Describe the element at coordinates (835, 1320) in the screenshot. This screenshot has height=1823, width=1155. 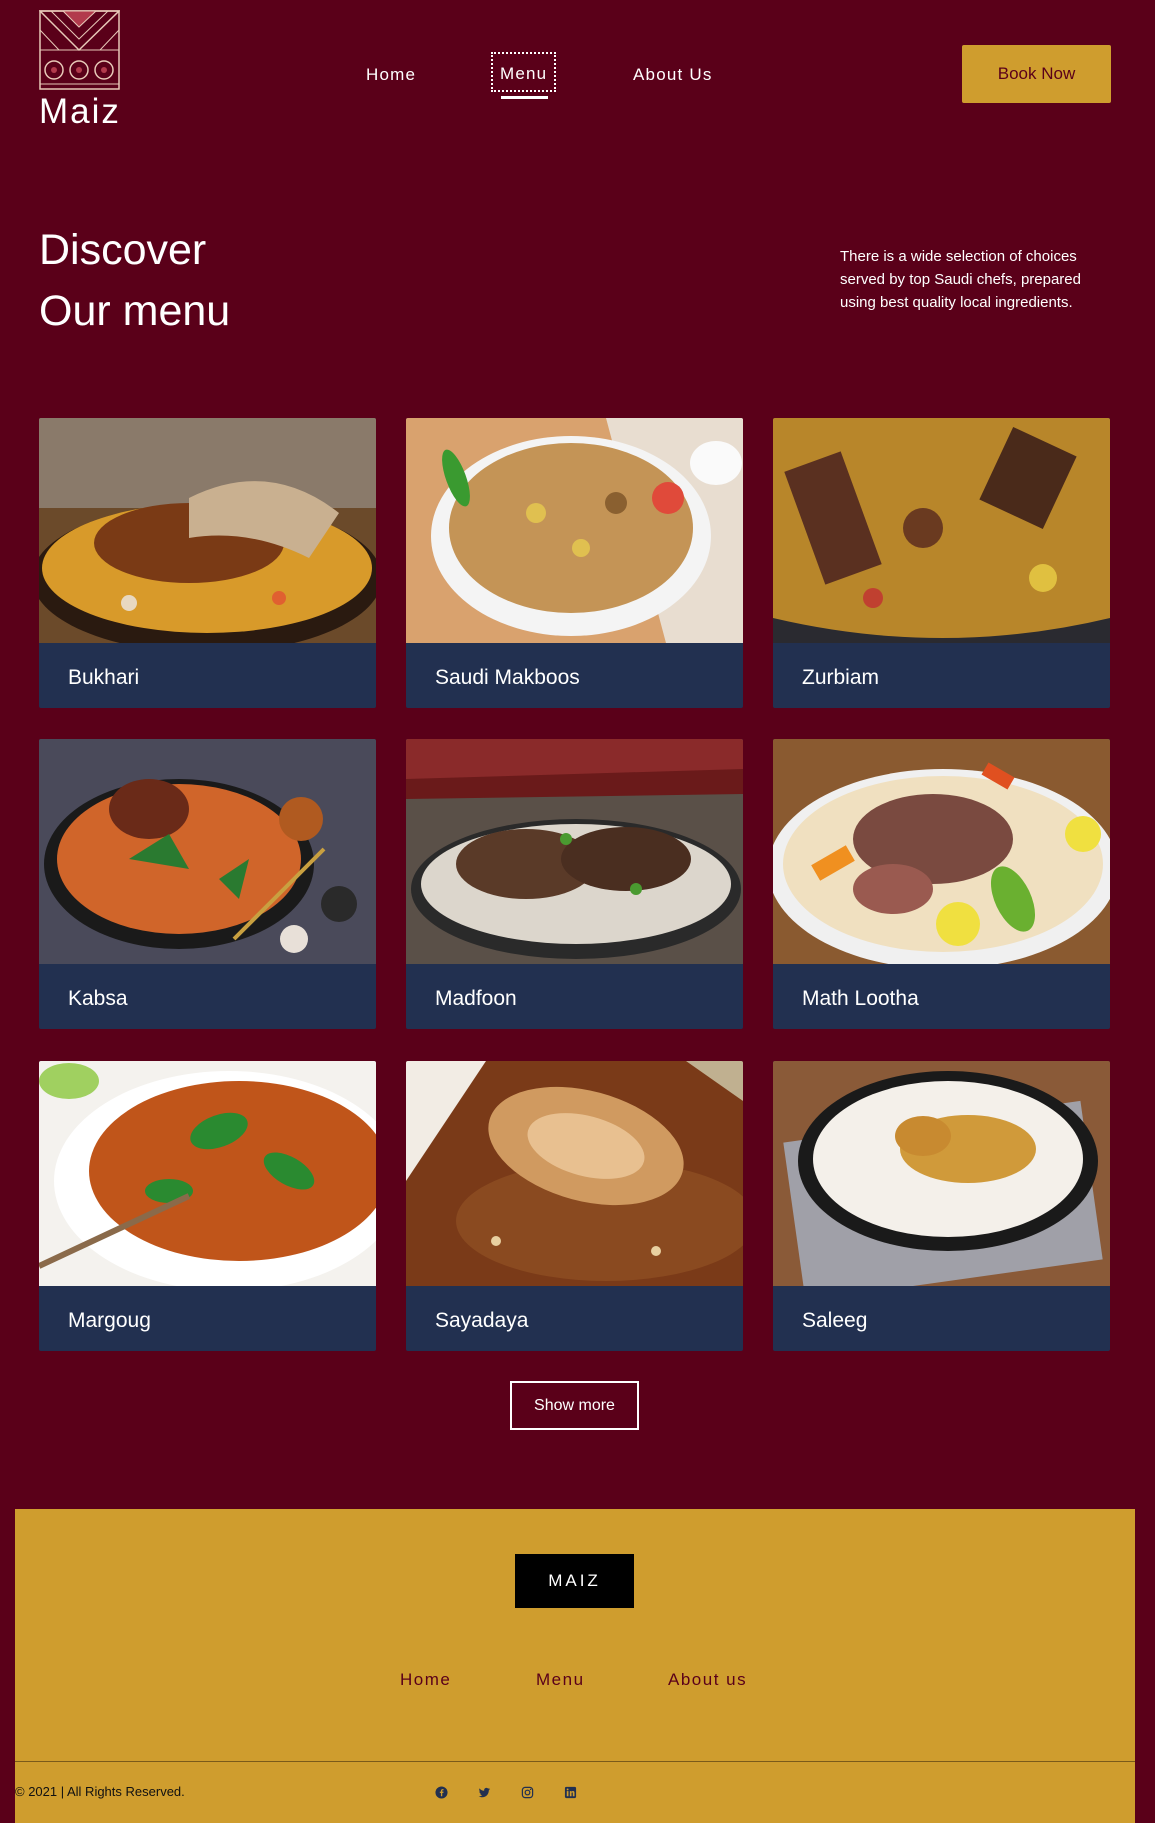
I see `dish-name: Saleeg` at that location.